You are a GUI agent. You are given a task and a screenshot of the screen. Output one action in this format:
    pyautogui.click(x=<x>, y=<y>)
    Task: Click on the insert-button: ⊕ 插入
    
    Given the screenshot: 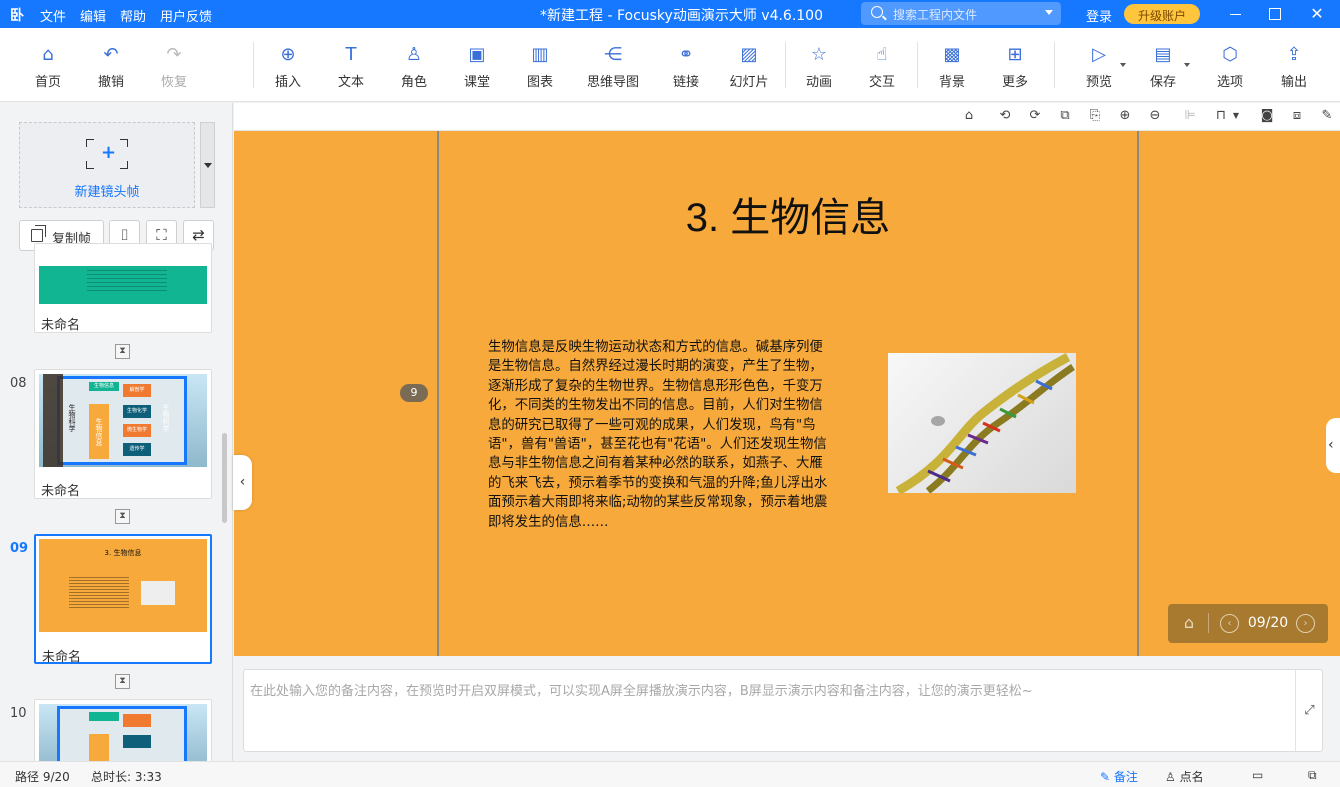 What is the action you would take?
    pyautogui.click(x=288, y=67)
    